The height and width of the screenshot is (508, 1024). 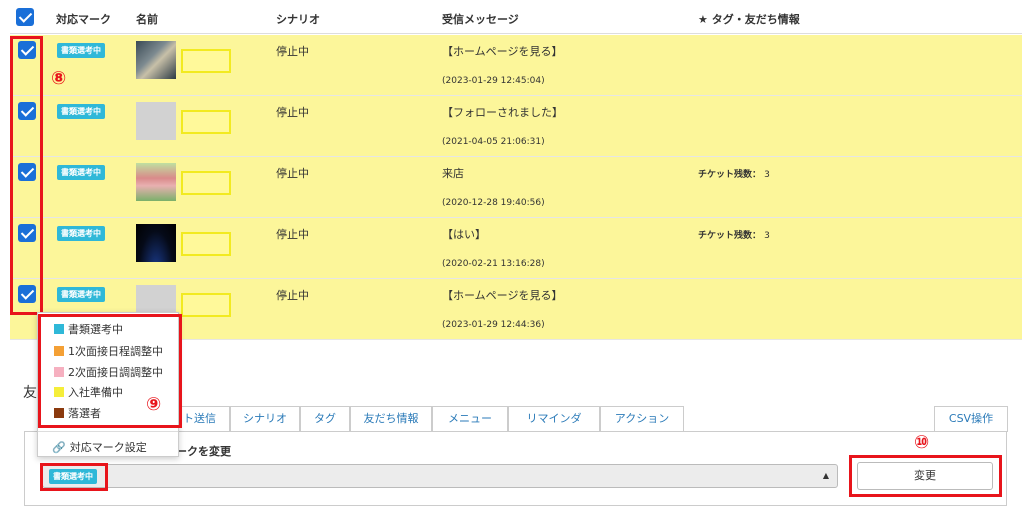 What do you see at coordinates (470, 419) in the screenshot?
I see `tab-menu: メニュー` at bounding box center [470, 419].